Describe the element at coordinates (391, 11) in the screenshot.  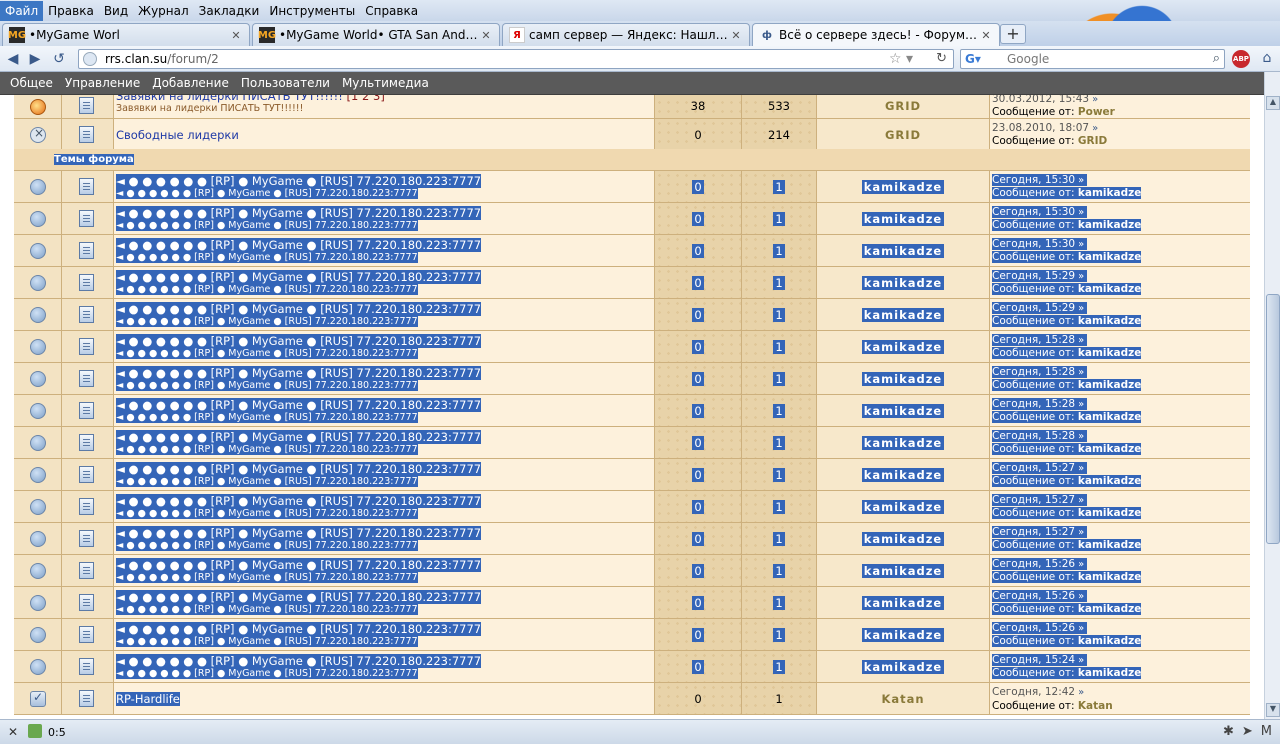
I see `menu-help: Справка` at that location.